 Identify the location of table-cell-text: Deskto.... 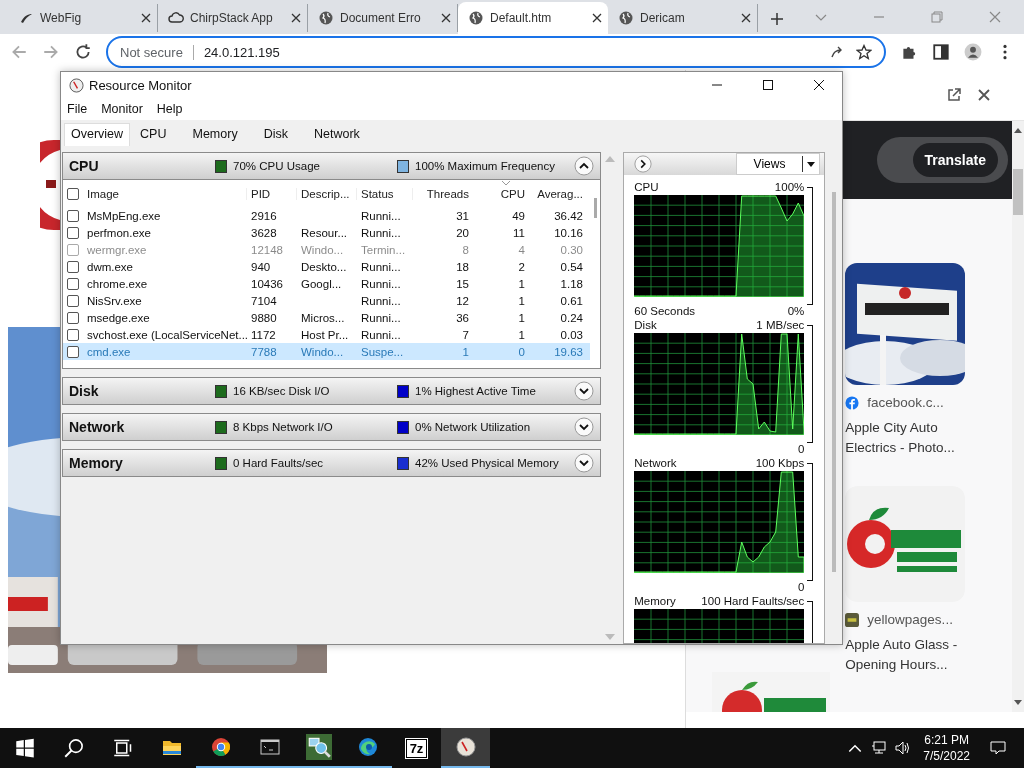
(324, 266).